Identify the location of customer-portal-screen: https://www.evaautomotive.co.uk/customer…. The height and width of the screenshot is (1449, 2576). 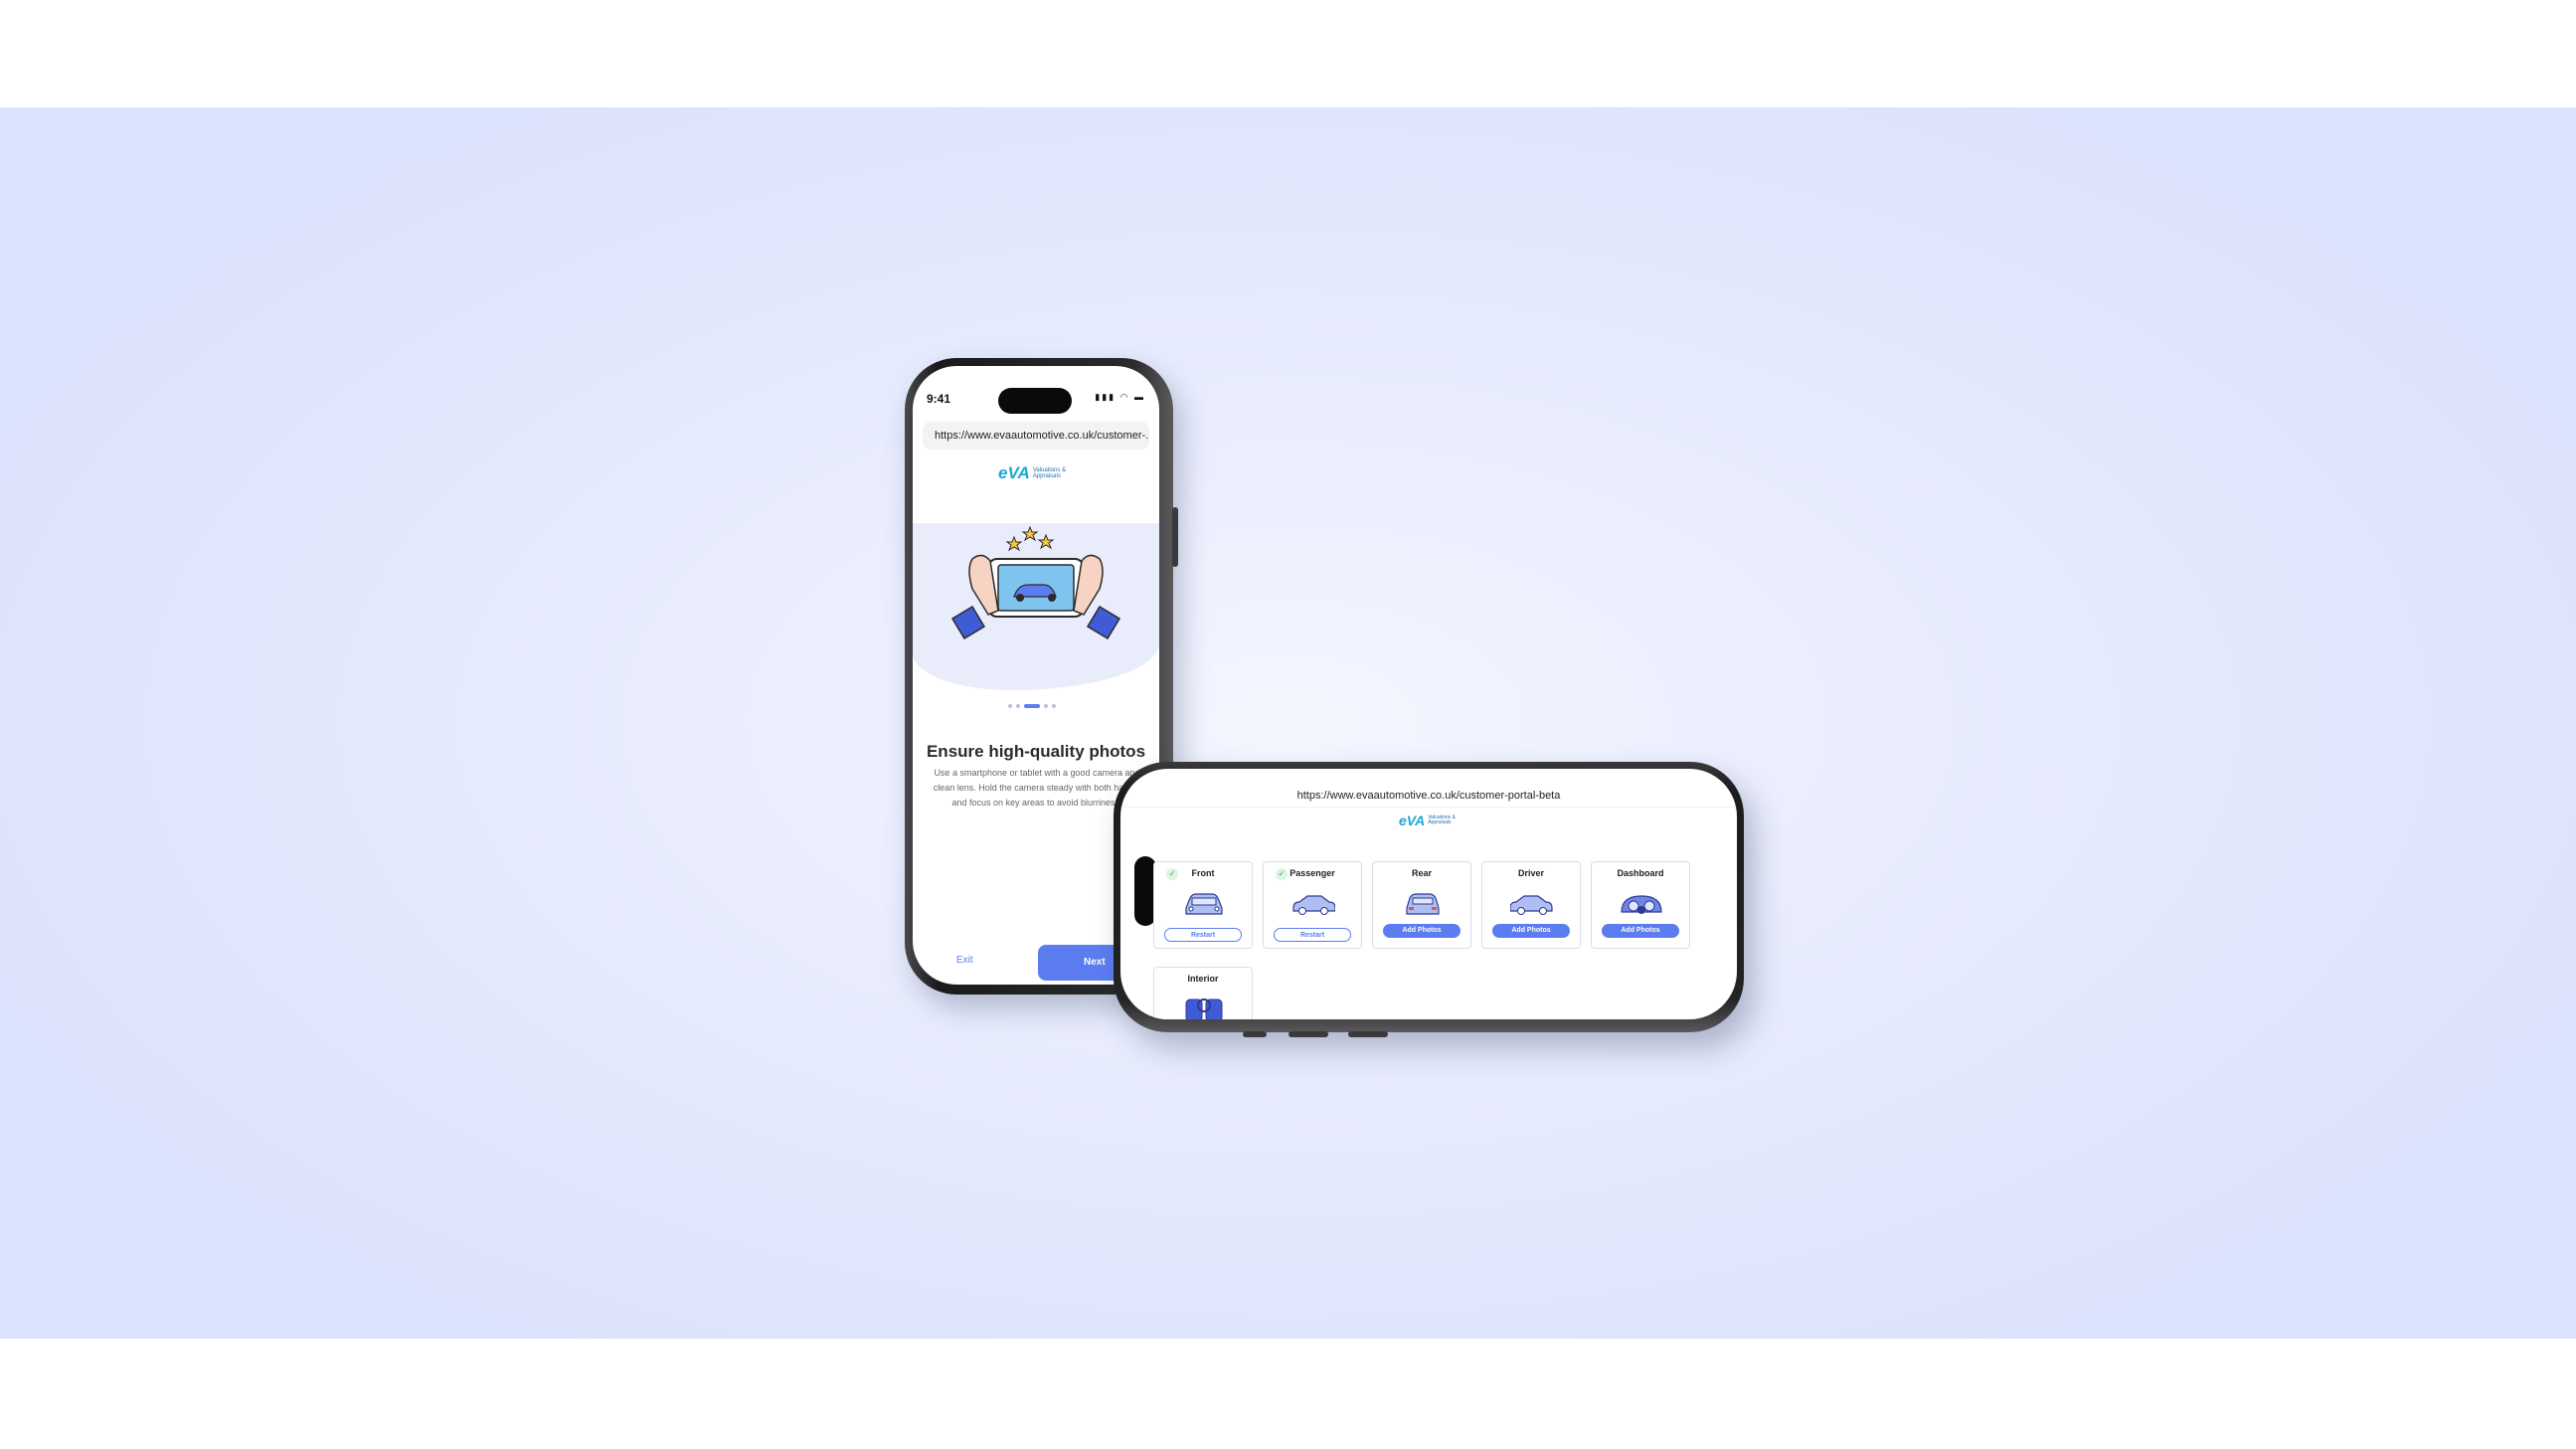
(1428, 894).